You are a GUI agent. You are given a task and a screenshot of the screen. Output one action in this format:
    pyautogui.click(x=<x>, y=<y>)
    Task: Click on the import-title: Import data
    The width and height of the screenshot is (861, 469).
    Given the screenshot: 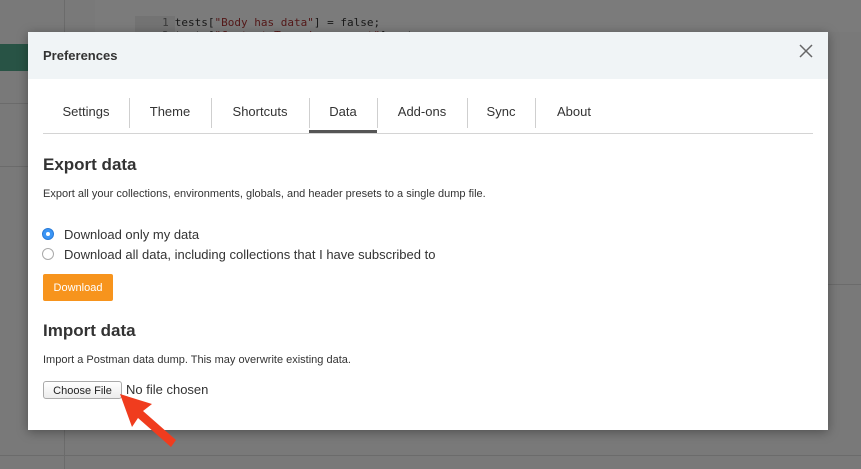 What is the action you would take?
    pyautogui.click(x=89, y=330)
    